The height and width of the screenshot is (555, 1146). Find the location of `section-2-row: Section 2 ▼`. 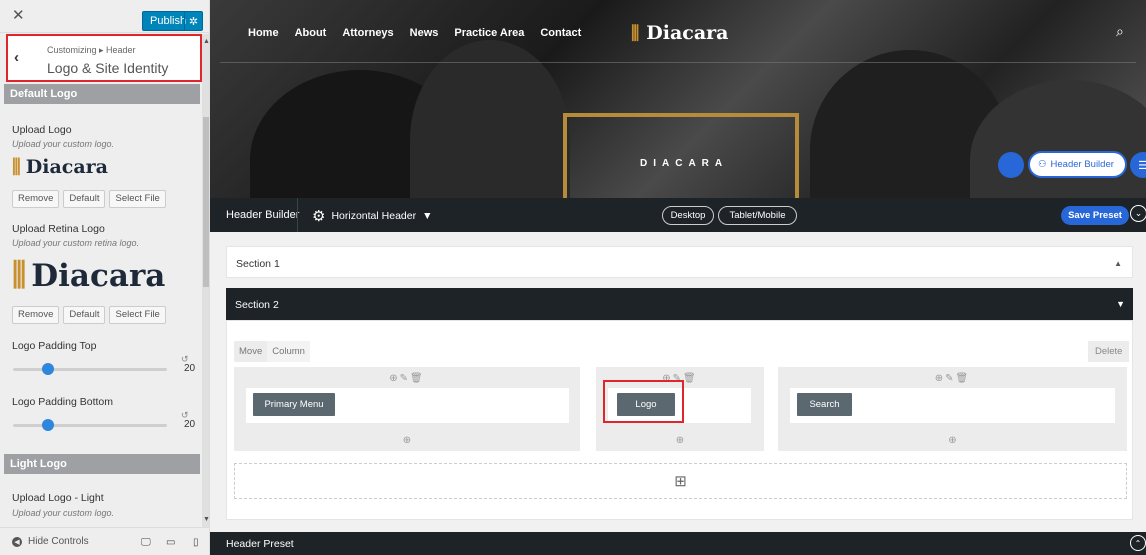

section-2-row: Section 2 ▼ is located at coordinates (679, 304).